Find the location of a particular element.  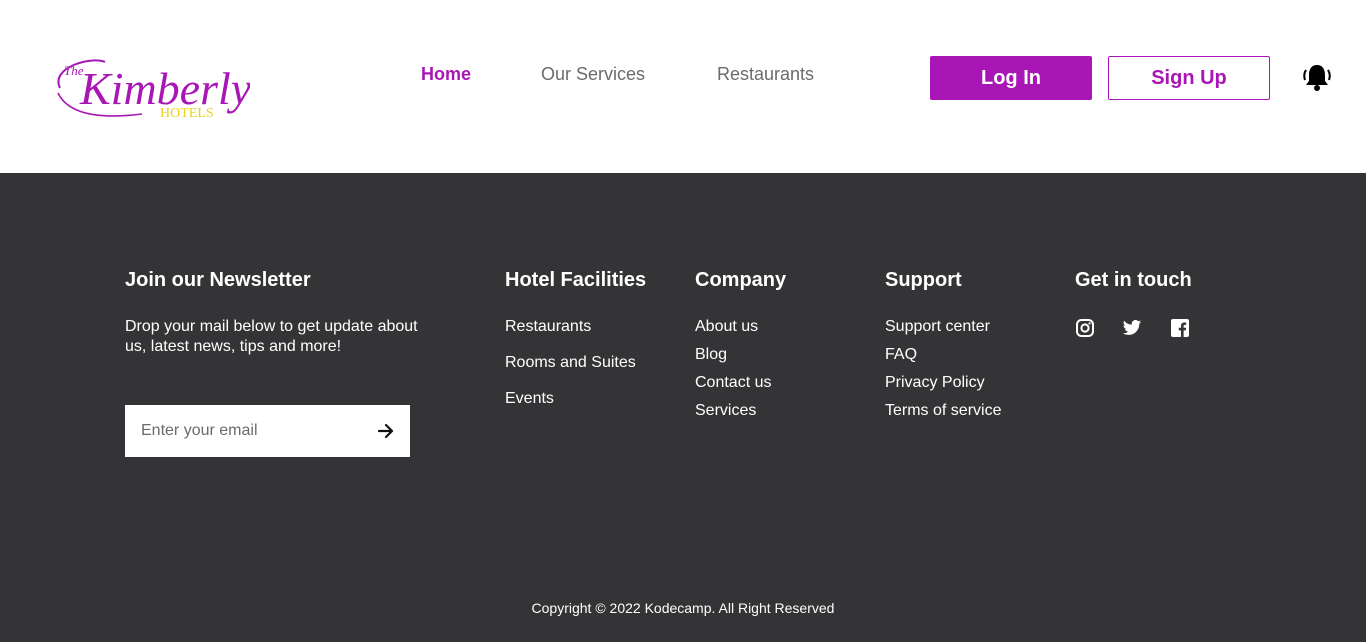

facilities-links: Restaurants Rooms and Suites Events is located at coordinates (570, 363).